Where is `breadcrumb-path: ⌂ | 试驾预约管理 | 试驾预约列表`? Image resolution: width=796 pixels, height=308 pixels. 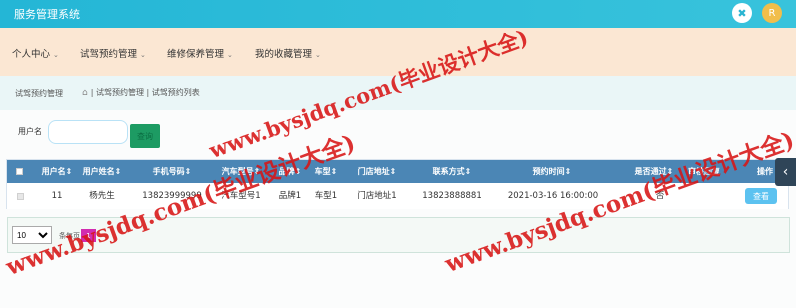
breadcrumb-path: ⌂ | 试驾预约管理 | 试驾预约列表 is located at coordinates (141, 92).